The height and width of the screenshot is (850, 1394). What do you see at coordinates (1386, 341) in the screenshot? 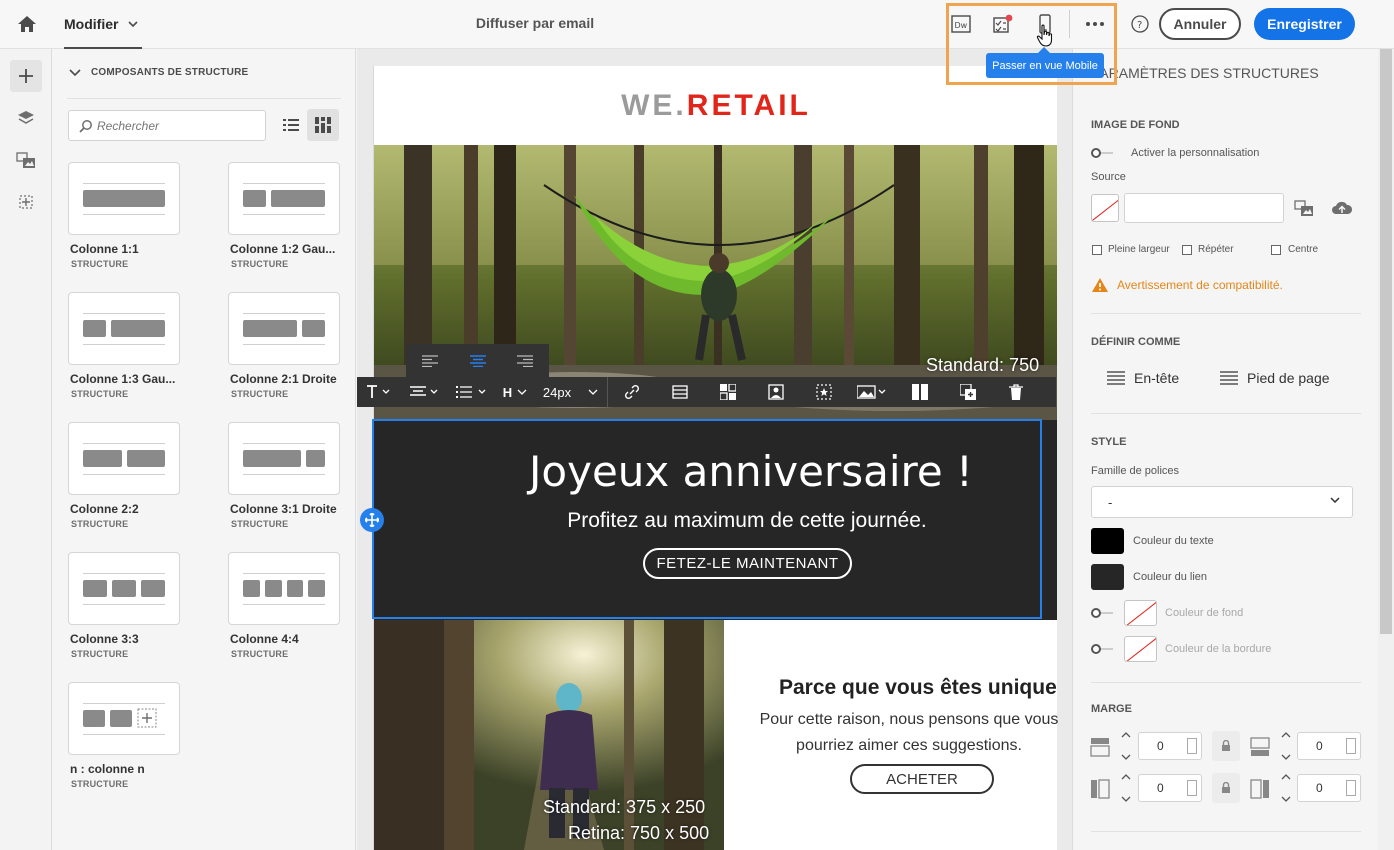
I see `scrollbar-thumb` at bounding box center [1386, 341].